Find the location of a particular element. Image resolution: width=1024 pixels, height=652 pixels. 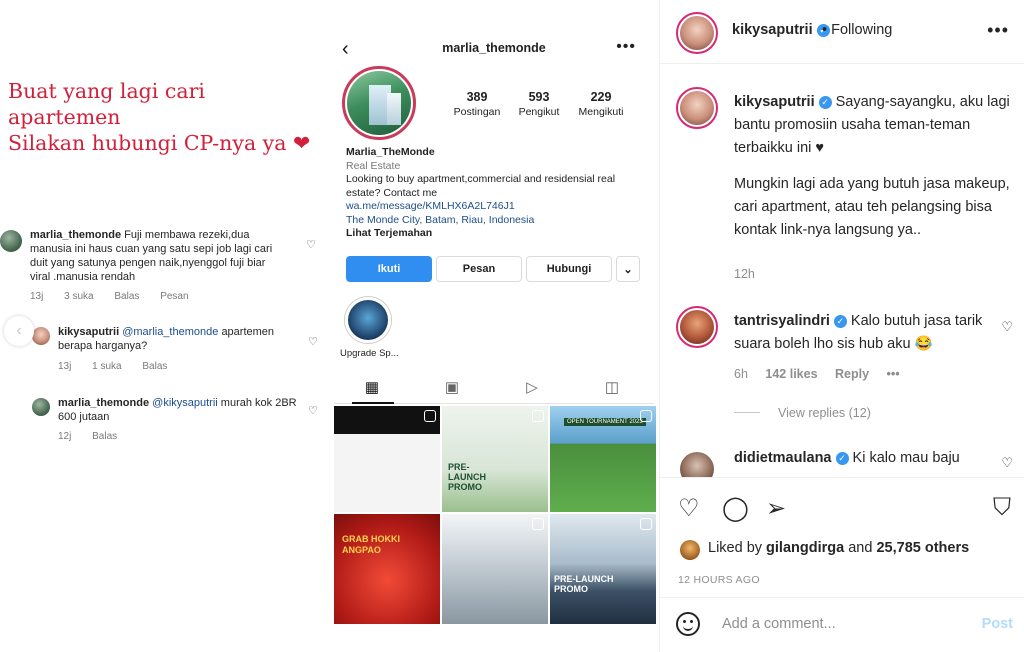

grid-post: GRAB HOKKI ANGPAO is located at coordinates (387, 569).